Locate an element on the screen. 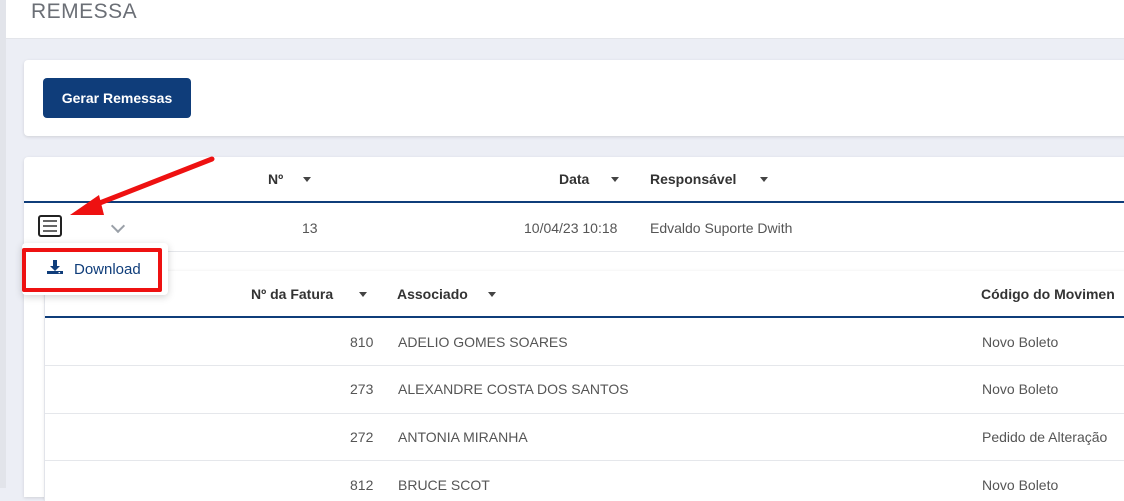 The height and width of the screenshot is (501, 1124). invoice-number: 272 is located at coordinates (362, 437).